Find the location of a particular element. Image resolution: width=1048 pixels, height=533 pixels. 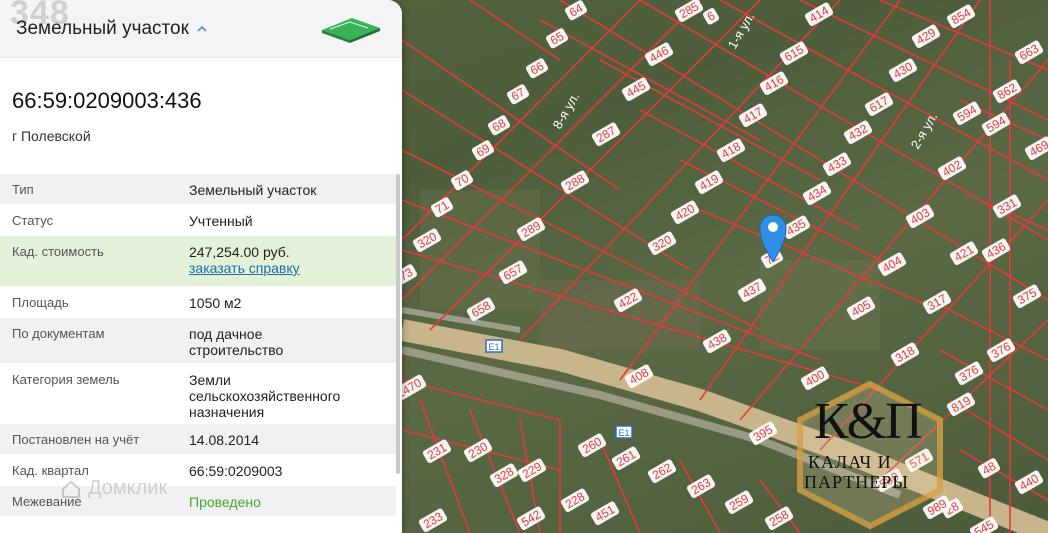

row-value: под дачное строительство is located at coordinates (236, 342).